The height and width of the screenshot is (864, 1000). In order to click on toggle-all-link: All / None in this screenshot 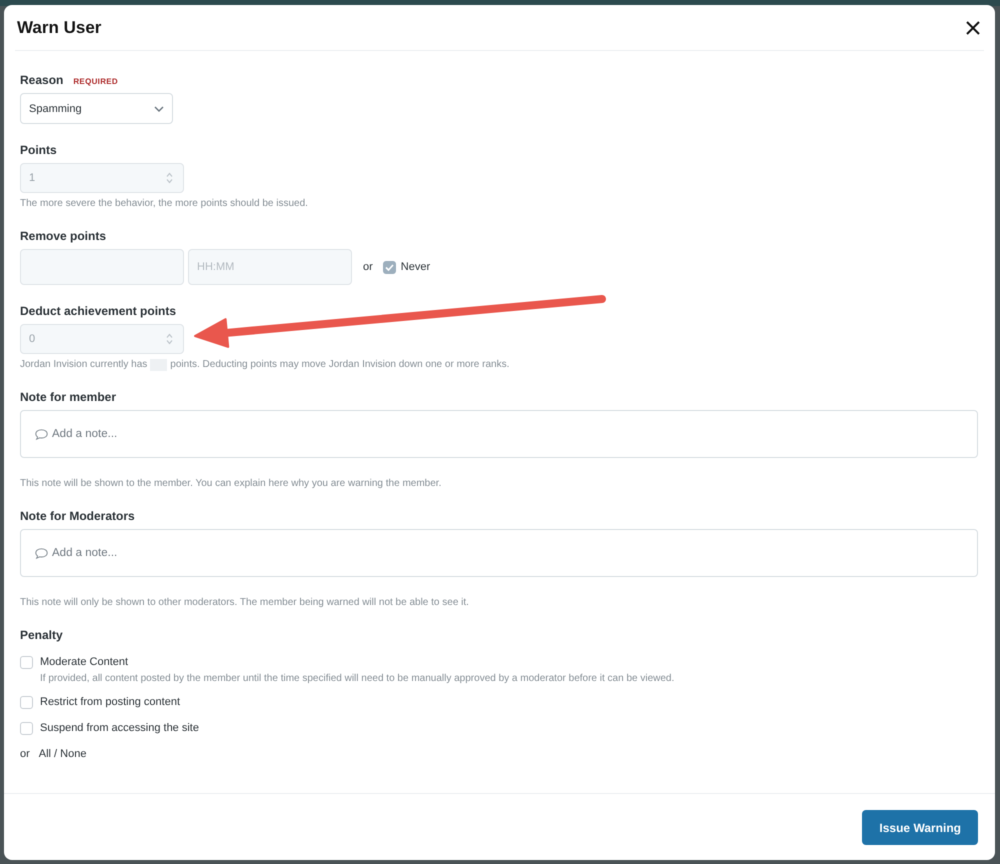, I will do `click(62, 754)`.